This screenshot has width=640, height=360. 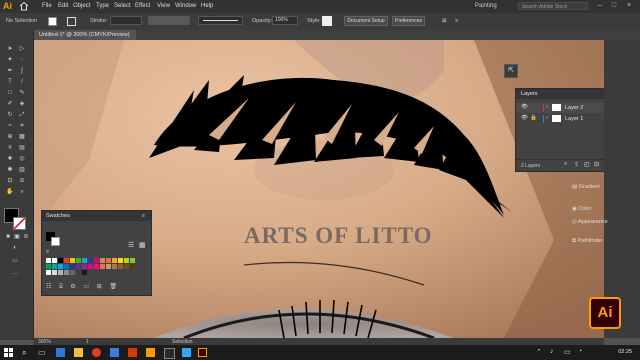 What do you see at coordinates (47, 6) in the screenshot?
I see `menu-file: File` at bounding box center [47, 6].